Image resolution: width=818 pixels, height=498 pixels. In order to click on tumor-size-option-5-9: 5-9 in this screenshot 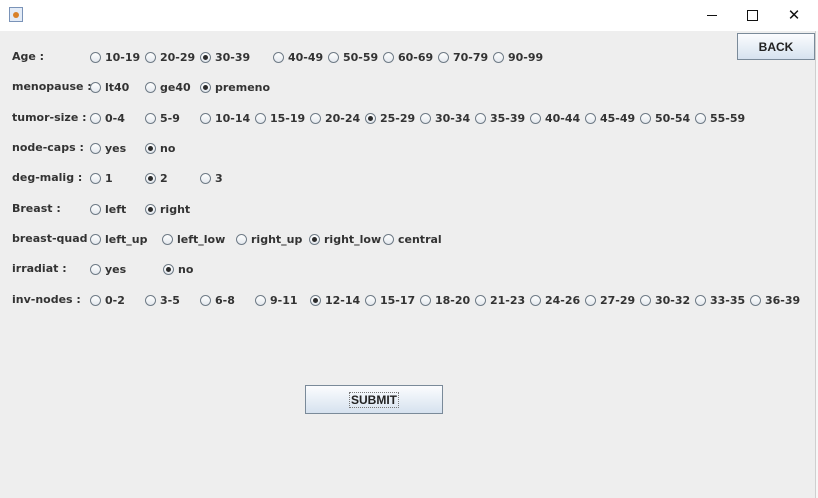, I will do `click(162, 118)`.